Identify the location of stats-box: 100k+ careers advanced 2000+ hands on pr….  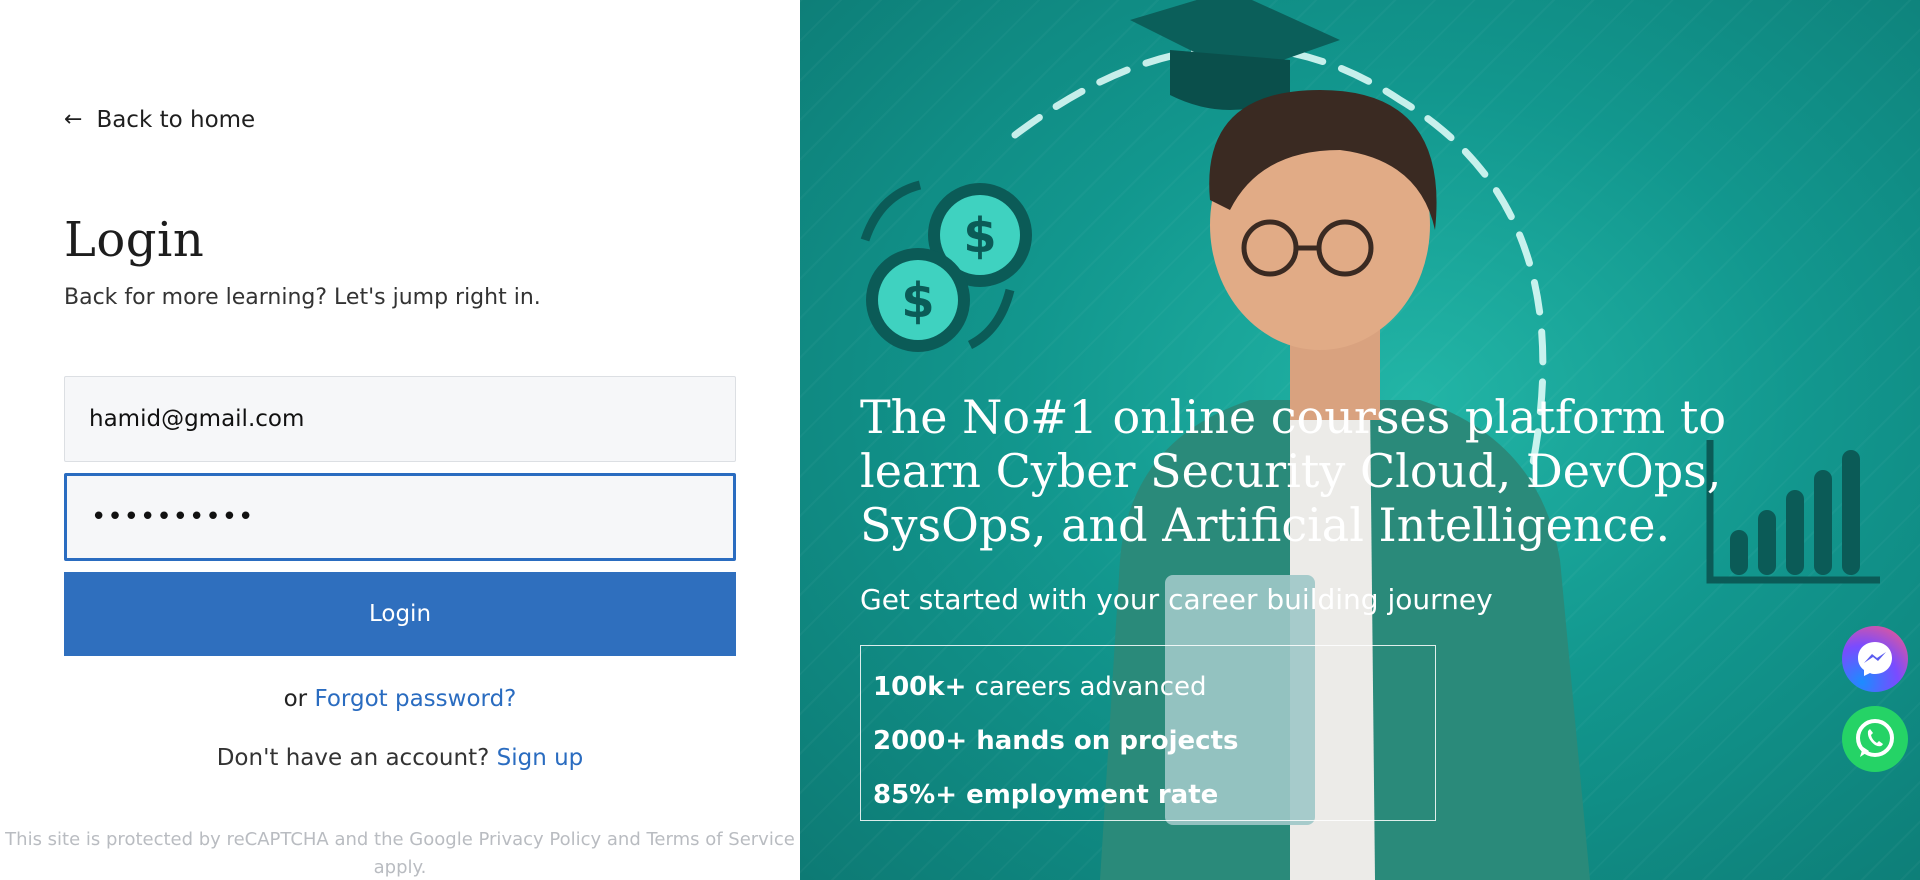
(1148, 733).